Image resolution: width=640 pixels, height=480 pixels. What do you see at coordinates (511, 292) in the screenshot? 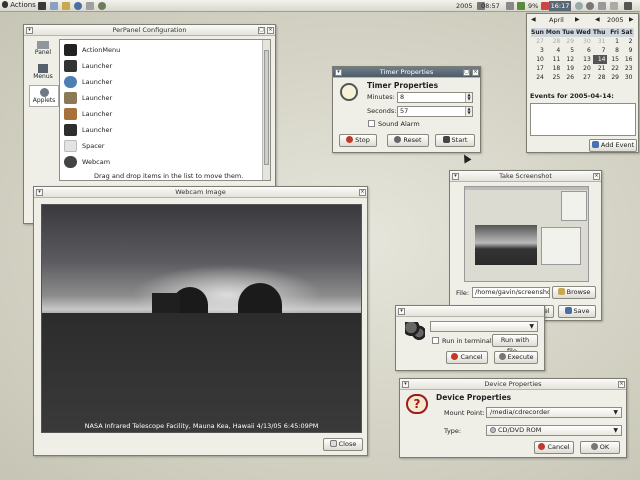
I see `file-input: /home/gavin/screenshot.p` at bounding box center [511, 292].